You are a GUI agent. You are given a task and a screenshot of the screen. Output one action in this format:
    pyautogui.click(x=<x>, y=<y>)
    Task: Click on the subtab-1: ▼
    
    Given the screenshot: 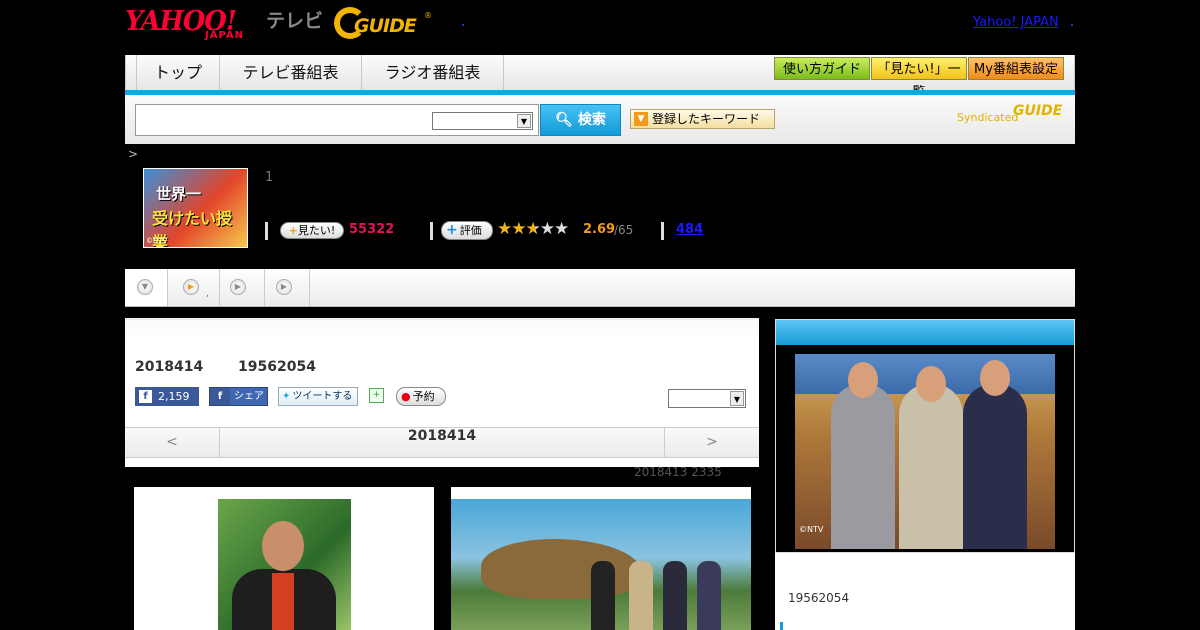 What is the action you would take?
    pyautogui.click(x=146, y=287)
    